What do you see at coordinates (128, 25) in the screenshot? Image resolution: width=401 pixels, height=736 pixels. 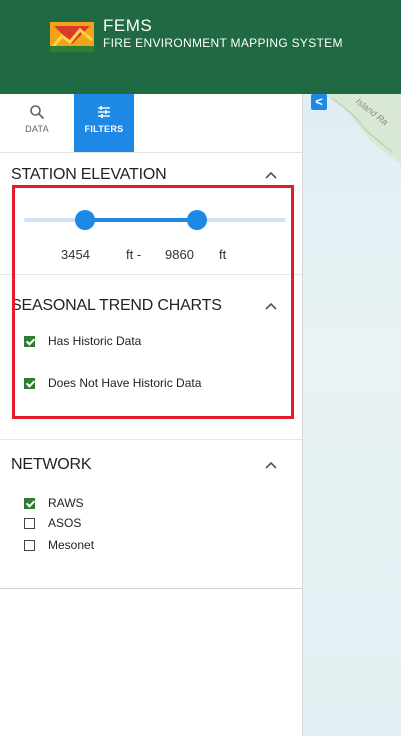 I see `app-short-name: FEMS` at bounding box center [128, 25].